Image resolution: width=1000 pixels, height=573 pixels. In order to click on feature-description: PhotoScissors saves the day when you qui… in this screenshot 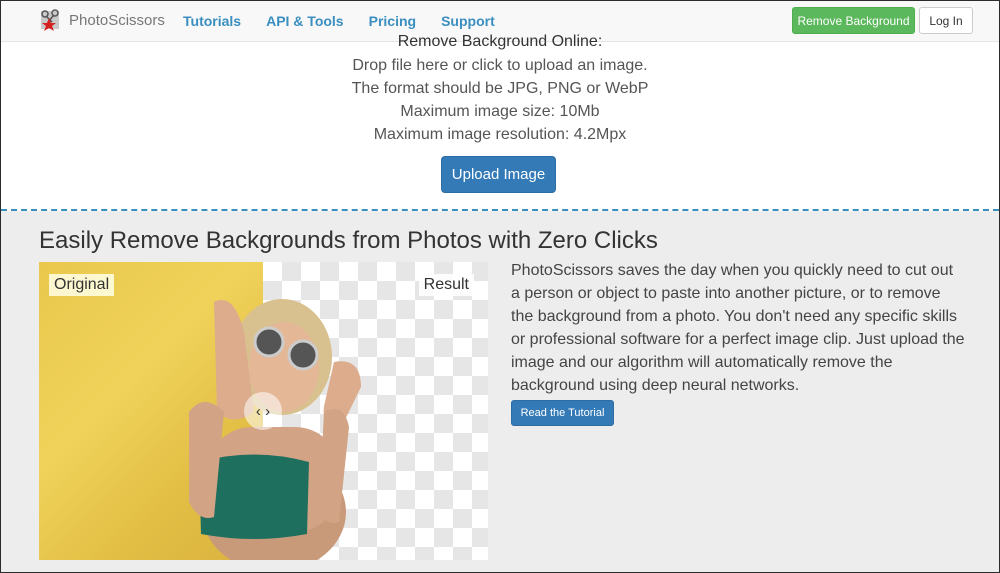, I will do `click(738, 328)`.